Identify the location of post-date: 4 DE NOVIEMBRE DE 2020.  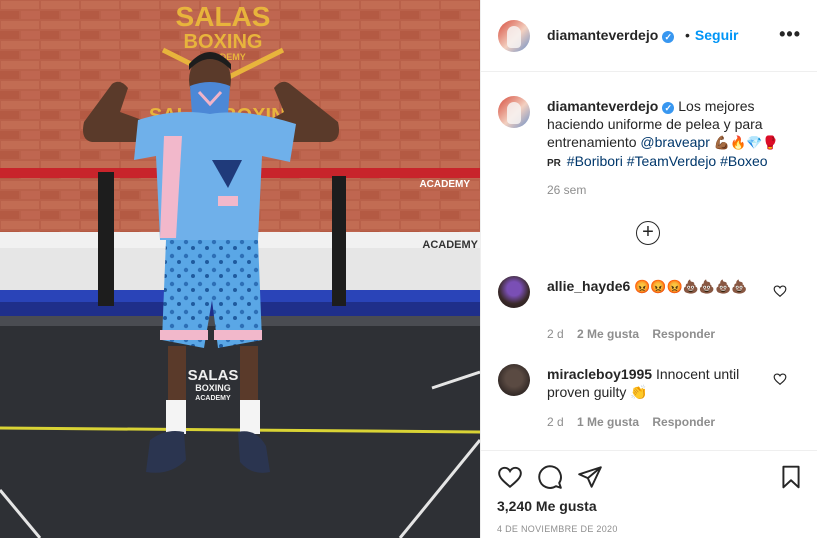
(557, 529).